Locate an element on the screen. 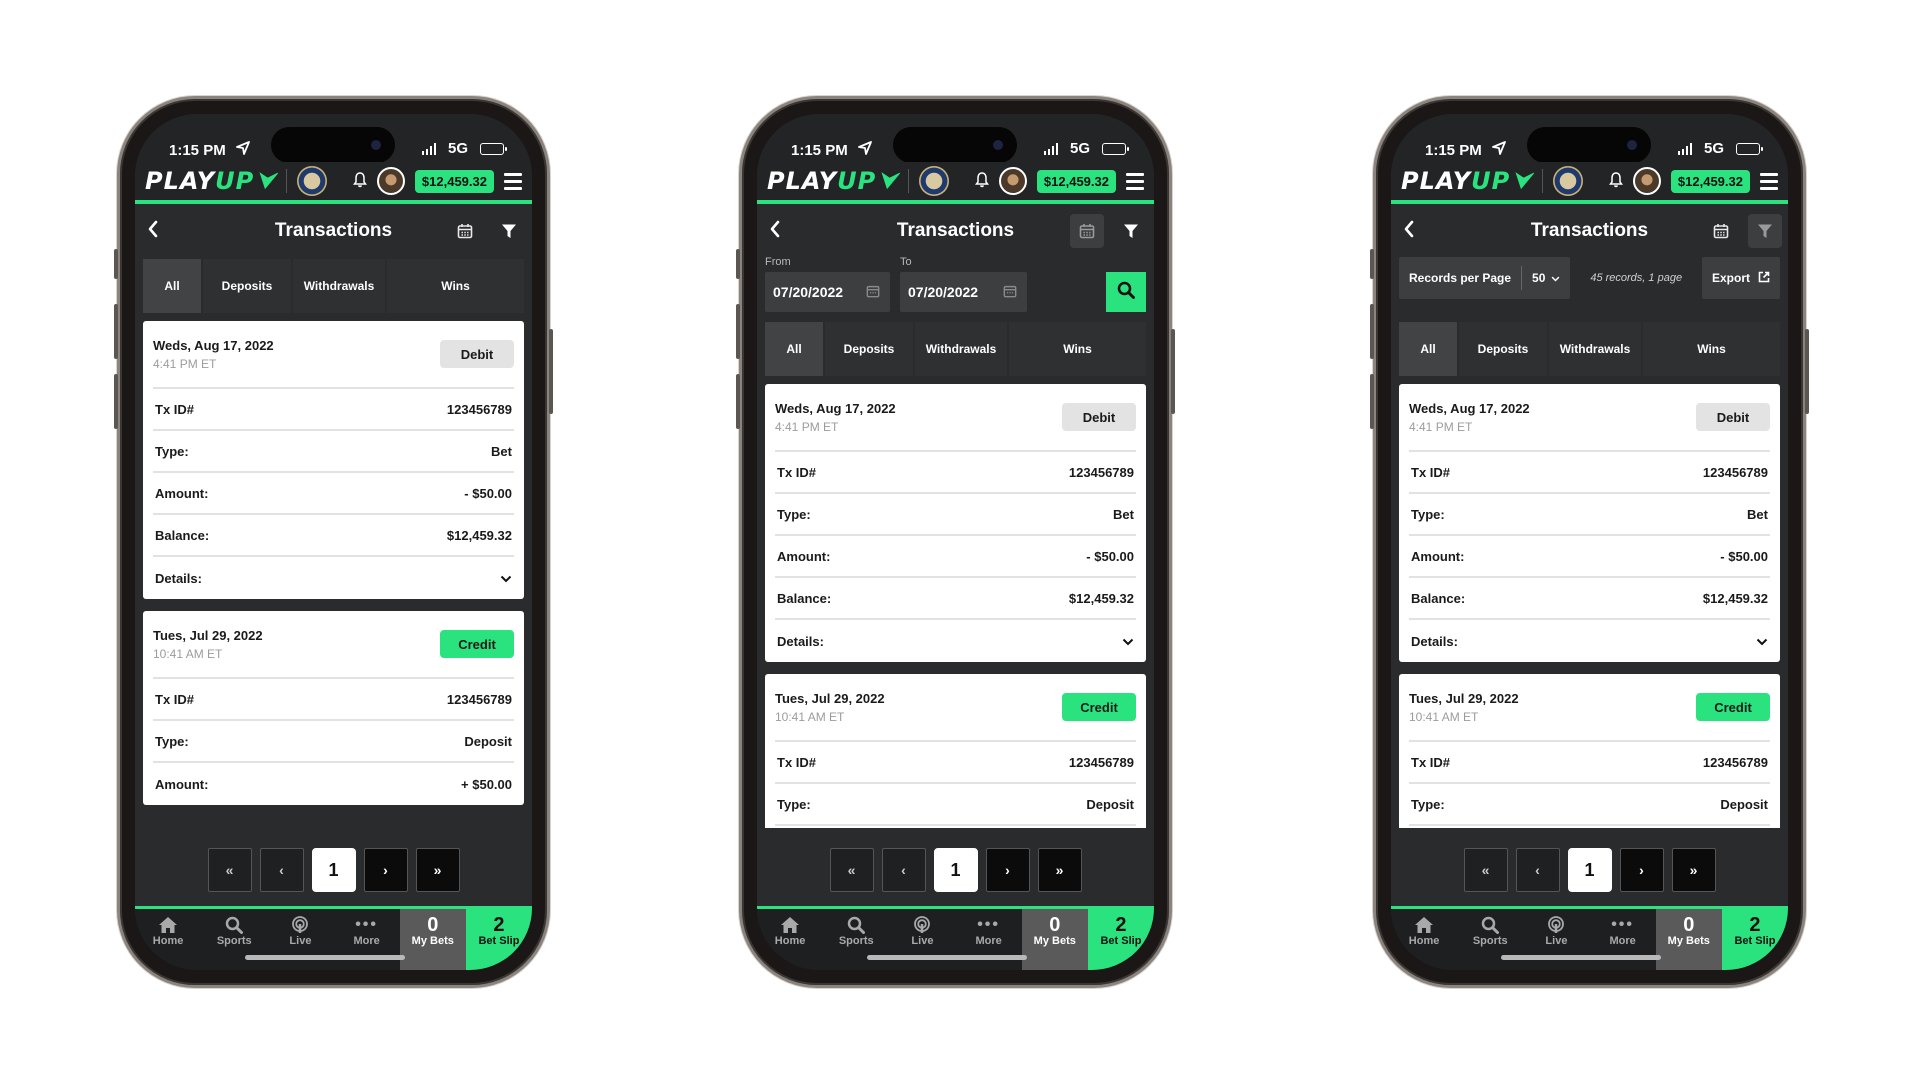 The width and height of the screenshot is (1920, 1080). location-arrow-icon is located at coordinates (1498, 150).